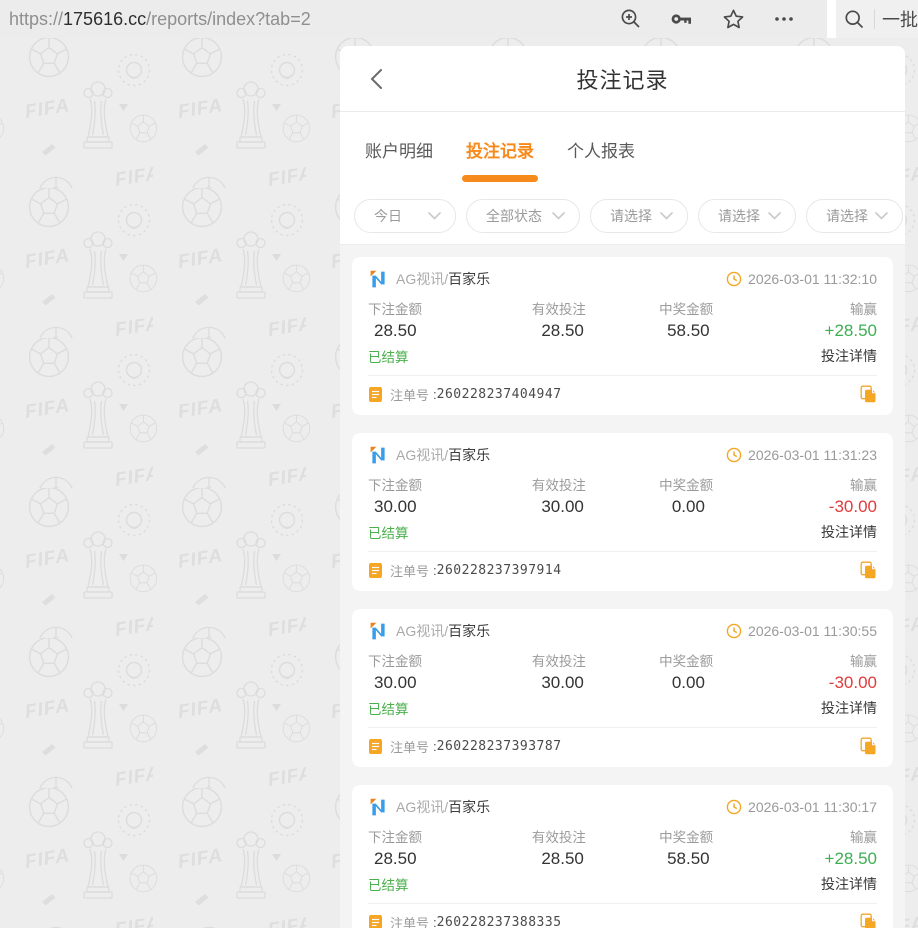  Describe the element at coordinates (784, 19) in the screenshot. I see `more-menu-icon` at that location.